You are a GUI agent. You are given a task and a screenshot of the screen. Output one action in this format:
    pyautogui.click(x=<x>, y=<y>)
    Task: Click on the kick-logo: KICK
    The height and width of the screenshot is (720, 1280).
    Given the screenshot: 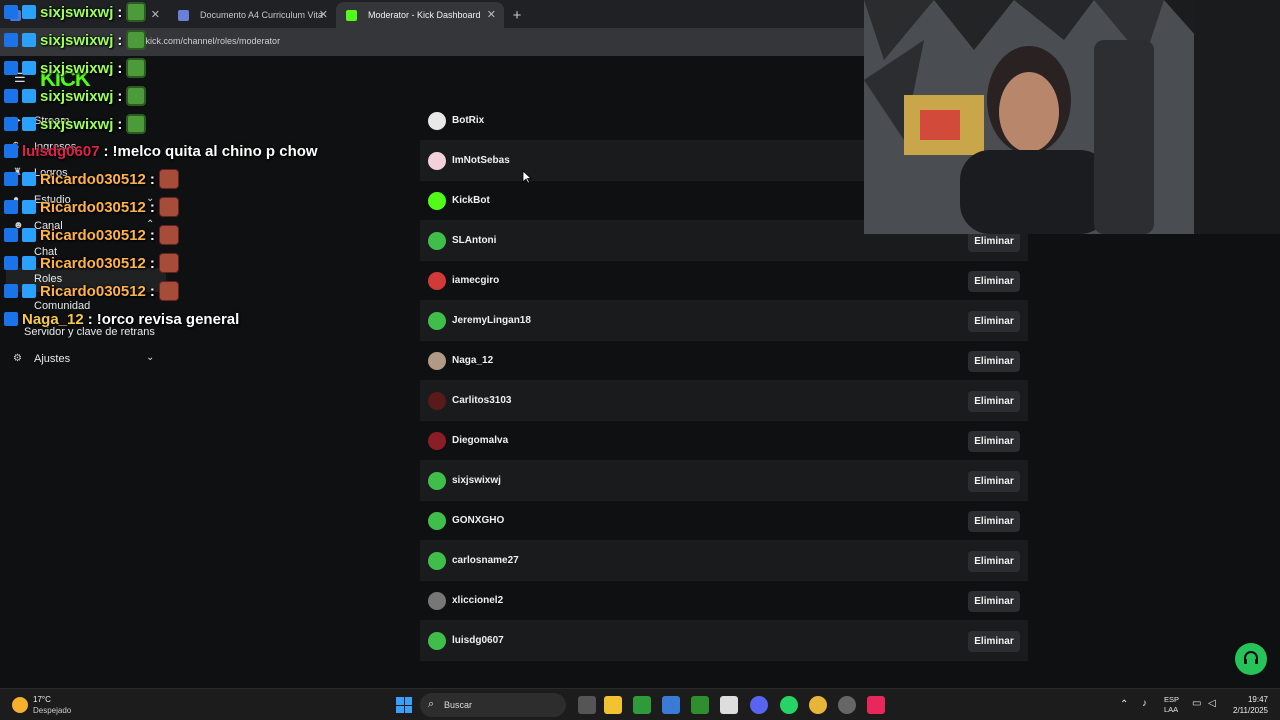 What is the action you would take?
    pyautogui.click(x=65, y=79)
    